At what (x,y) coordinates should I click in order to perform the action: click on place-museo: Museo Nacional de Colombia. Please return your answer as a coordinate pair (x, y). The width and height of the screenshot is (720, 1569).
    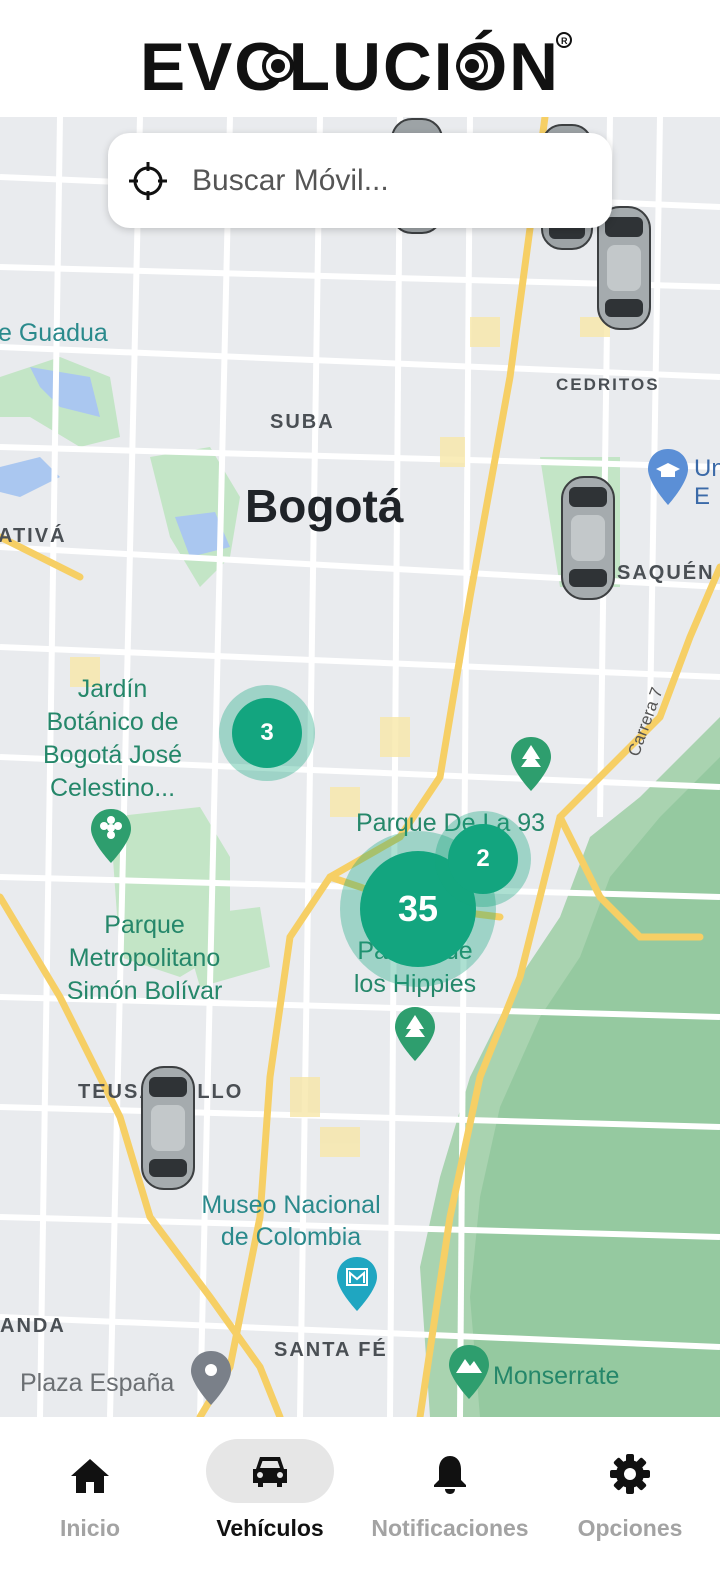
    Looking at the image, I should click on (291, 1221).